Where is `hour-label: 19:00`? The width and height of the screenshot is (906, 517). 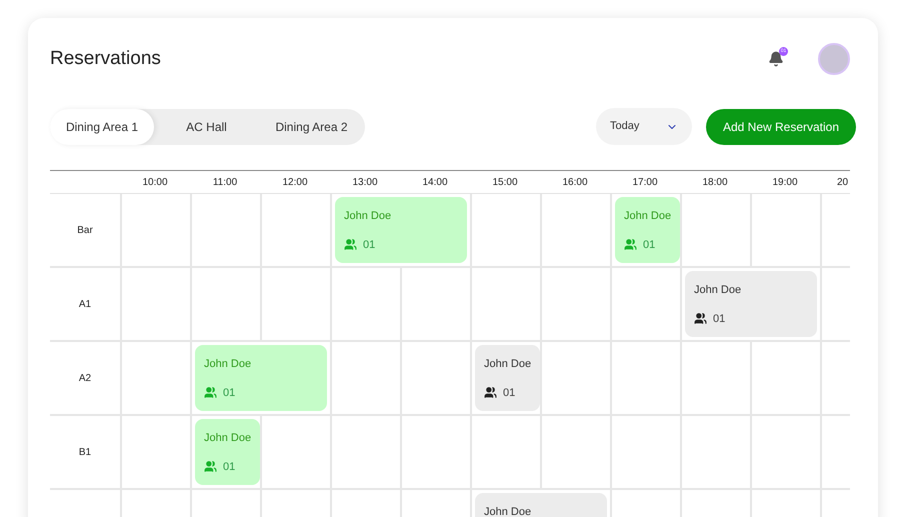
hour-label: 19:00 is located at coordinates (785, 183).